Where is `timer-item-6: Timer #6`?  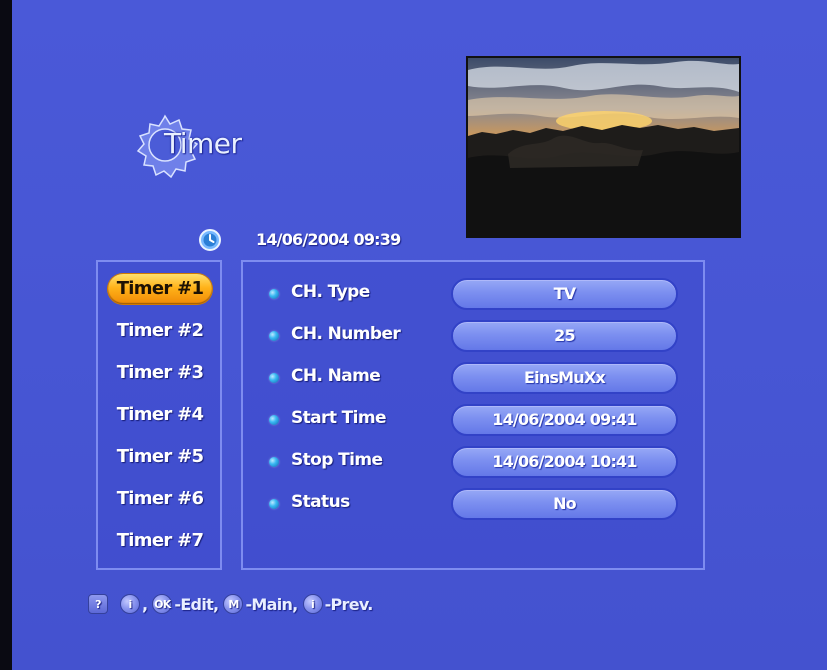 timer-item-6: Timer #6 is located at coordinates (160, 499).